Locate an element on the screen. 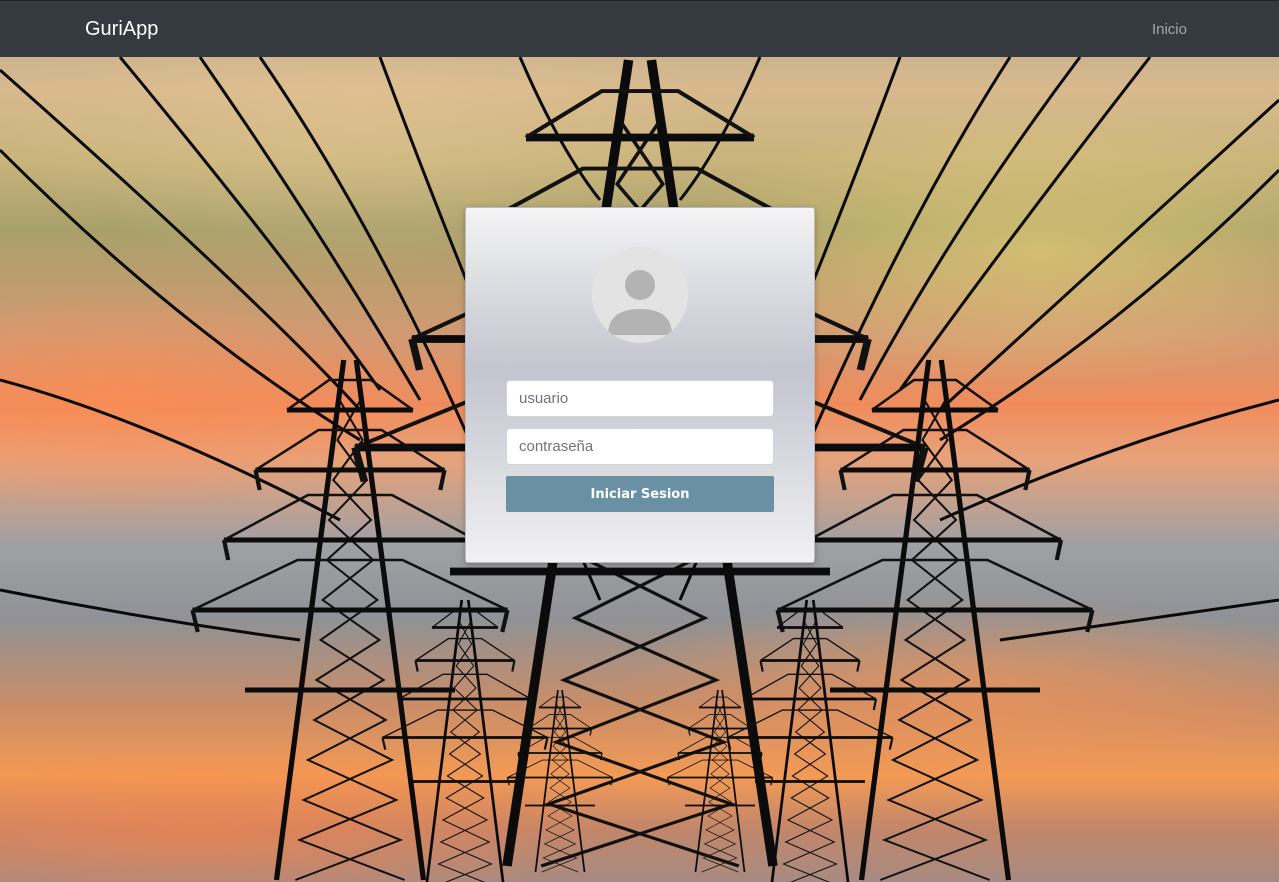  password-input is located at coordinates (640, 446).